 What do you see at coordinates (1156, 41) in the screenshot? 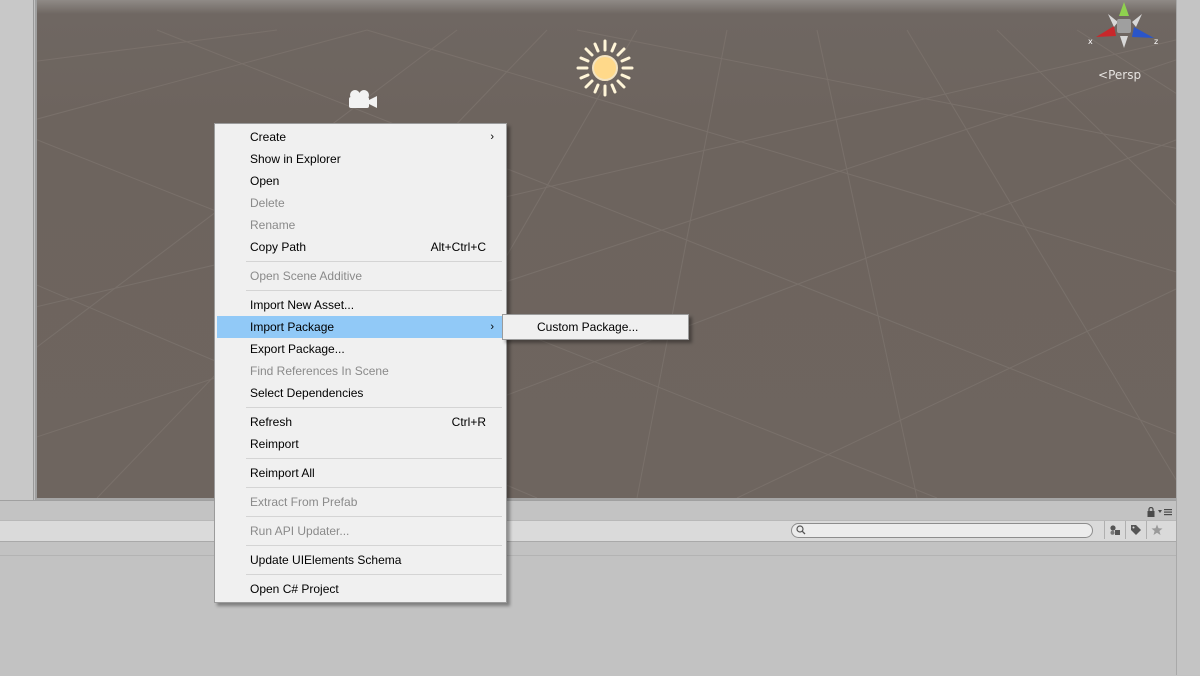
I see `gizmo-z-label: z` at bounding box center [1156, 41].